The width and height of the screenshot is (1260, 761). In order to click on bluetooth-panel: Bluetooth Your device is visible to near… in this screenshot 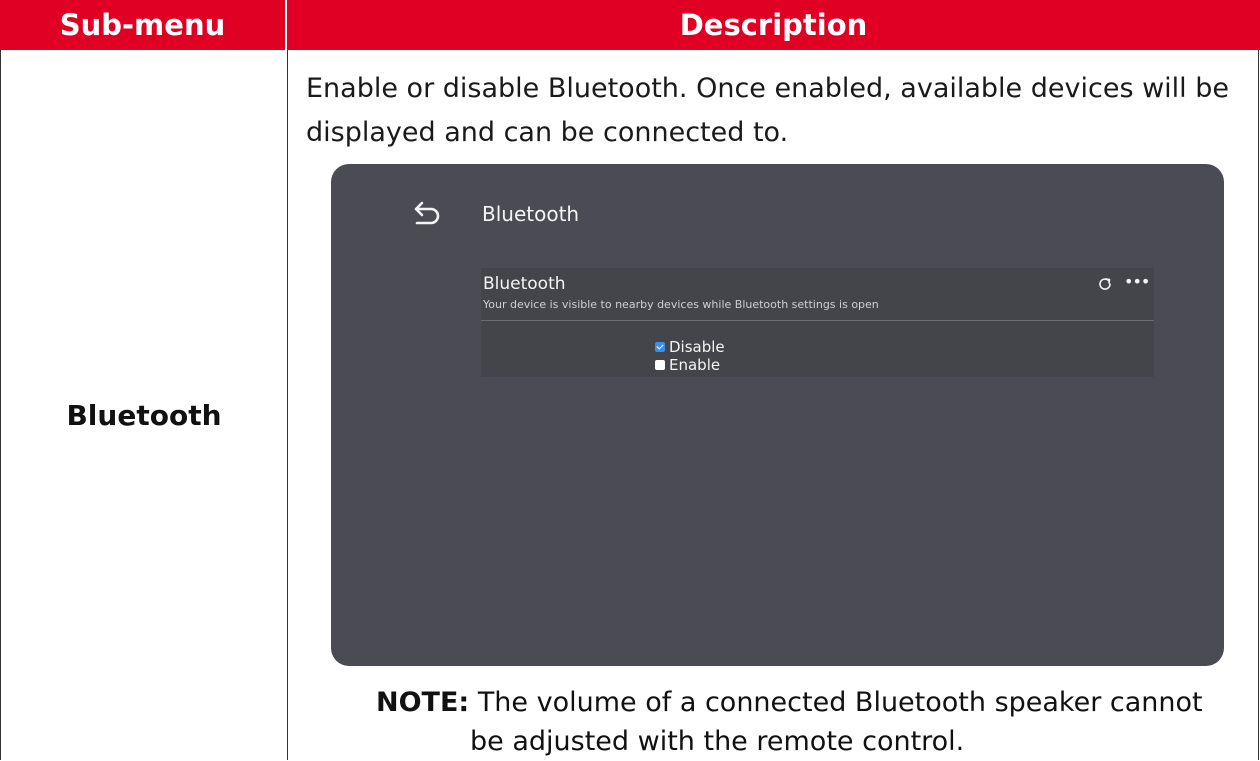, I will do `click(817, 322)`.